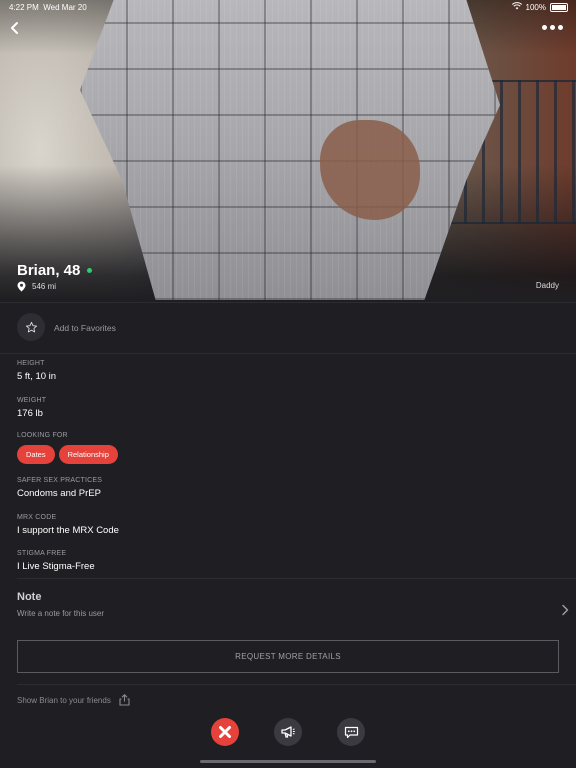  I want to click on battery-icon, so click(559, 7).